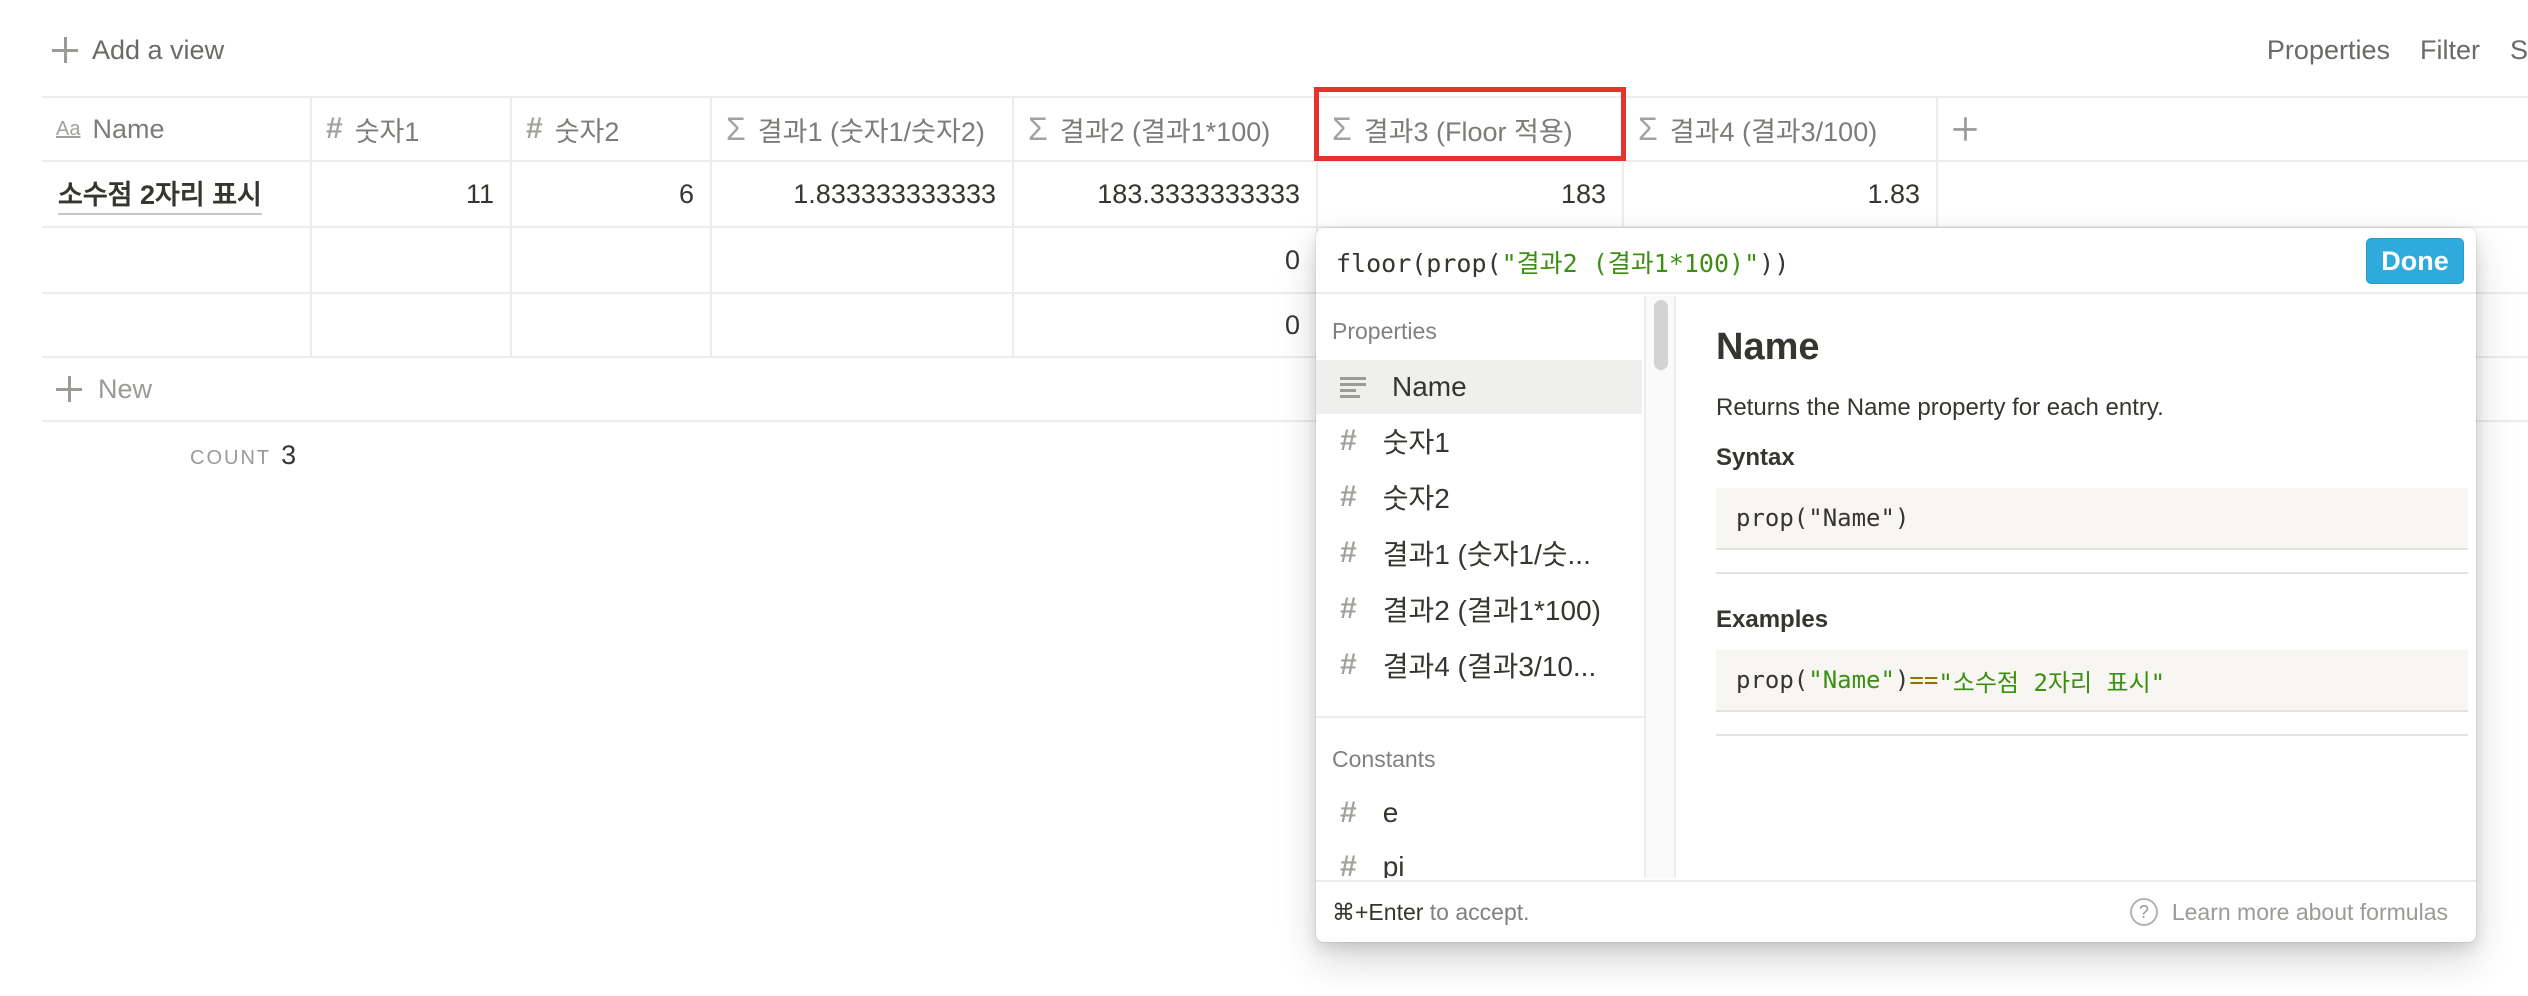 This screenshot has width=2528, height=996. I want to click on section-divider, so click(1480, 717).